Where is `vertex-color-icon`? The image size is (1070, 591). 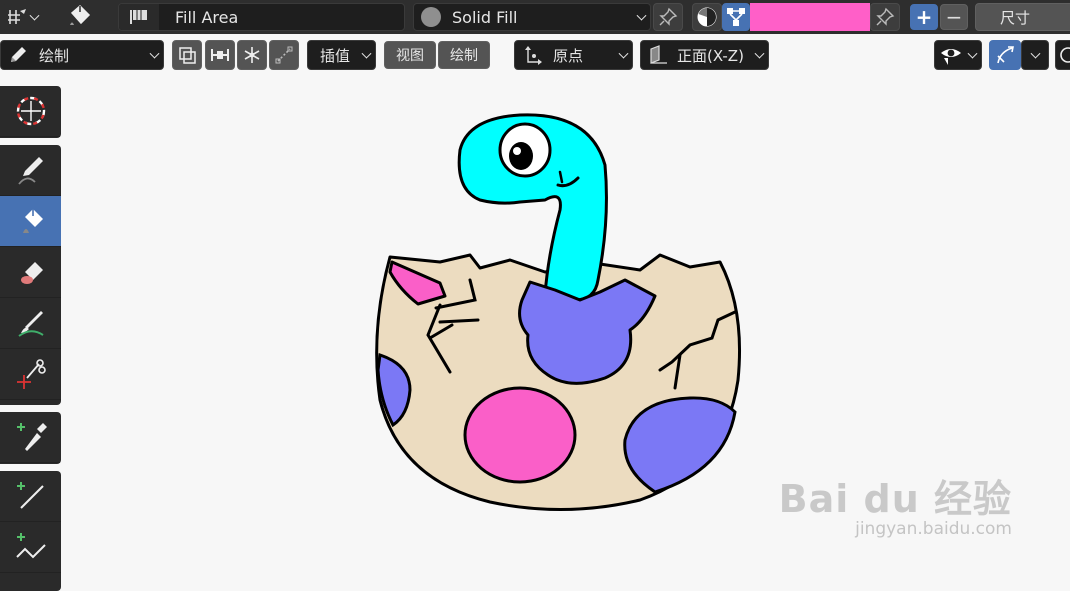 vertex-color-icon is located at coordinates (736, 17).